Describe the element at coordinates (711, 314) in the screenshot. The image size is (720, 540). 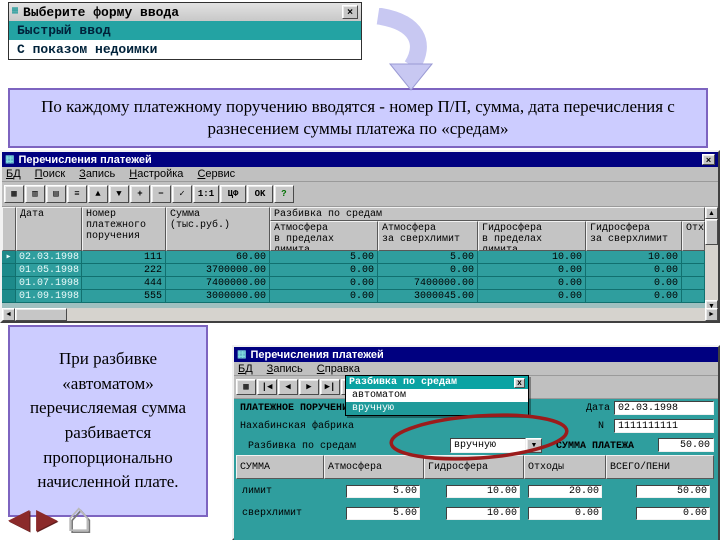
I see `scroll-right-icon: ►` at that location.